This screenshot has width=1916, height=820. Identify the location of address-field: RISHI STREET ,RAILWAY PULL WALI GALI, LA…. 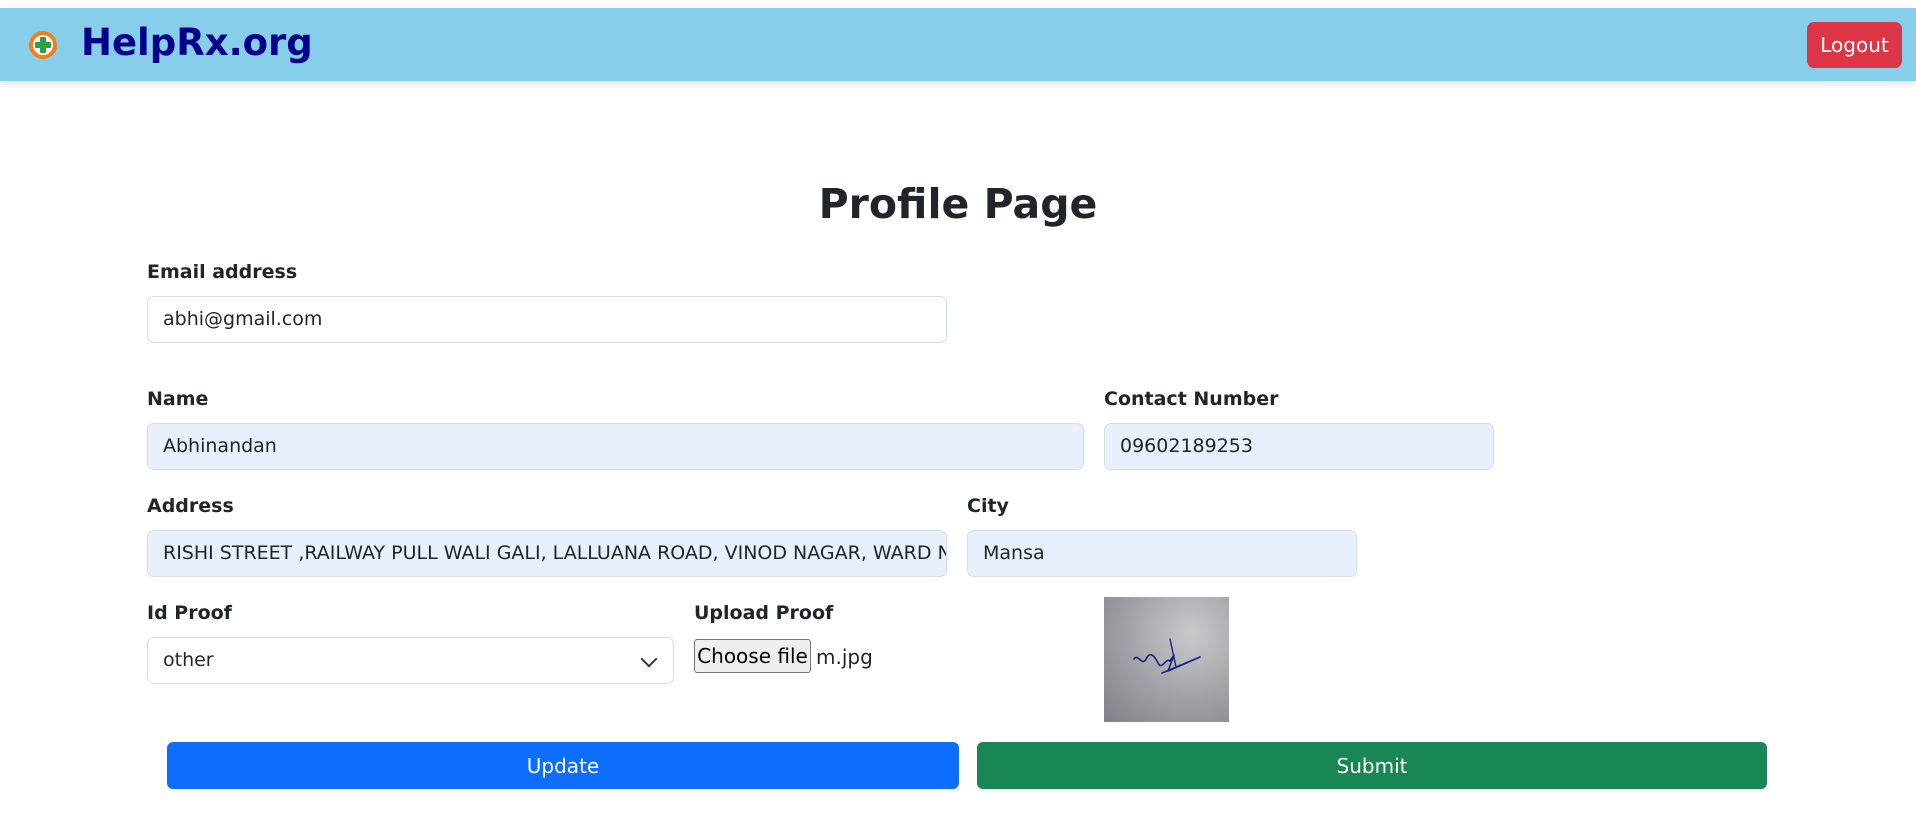
(547, 553).